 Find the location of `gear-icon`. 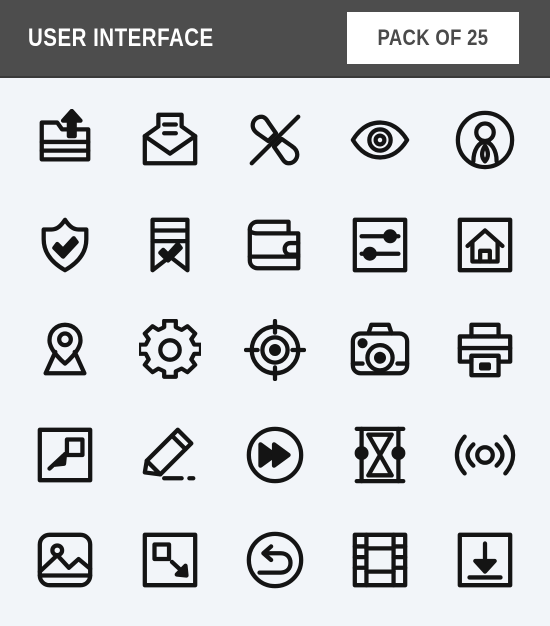

gear-icon is located at coordinates (169, 348).